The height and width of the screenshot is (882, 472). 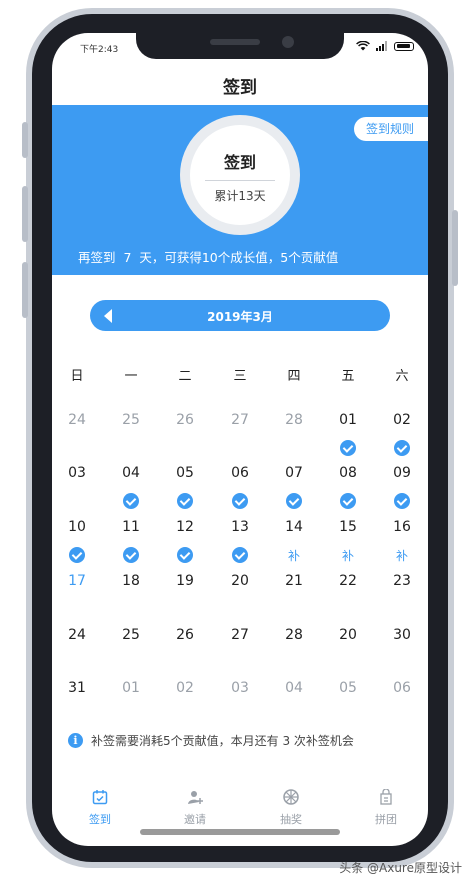 What do you see at coordinates (240, 88) in the screenshot?
I see `page-title: 签到` at bounding box center [240, 88].